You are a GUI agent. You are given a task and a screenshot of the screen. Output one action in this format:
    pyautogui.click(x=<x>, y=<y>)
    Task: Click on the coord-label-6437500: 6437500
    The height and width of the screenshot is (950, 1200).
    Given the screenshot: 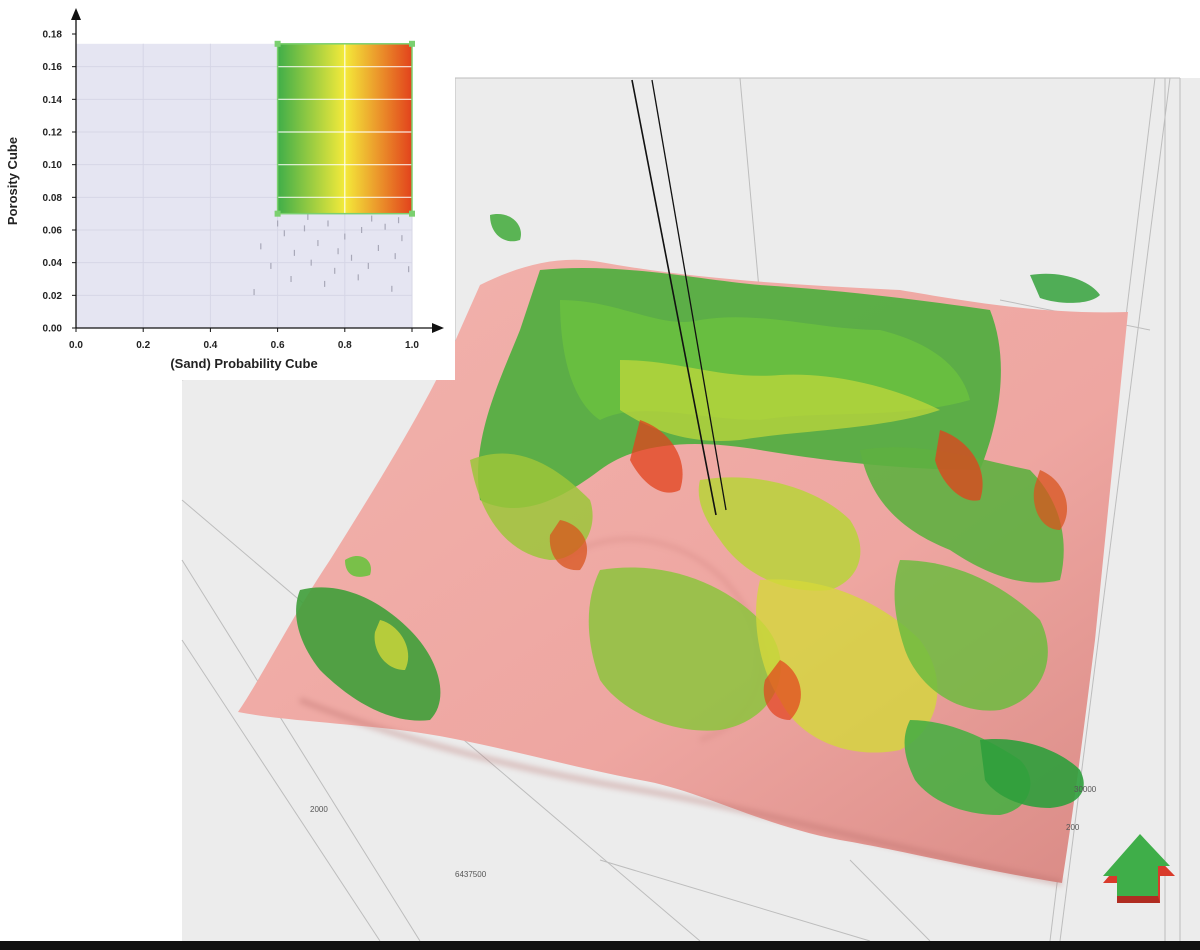 What is the action you would take?
    pyautogui.click(x=471, y=874)
    